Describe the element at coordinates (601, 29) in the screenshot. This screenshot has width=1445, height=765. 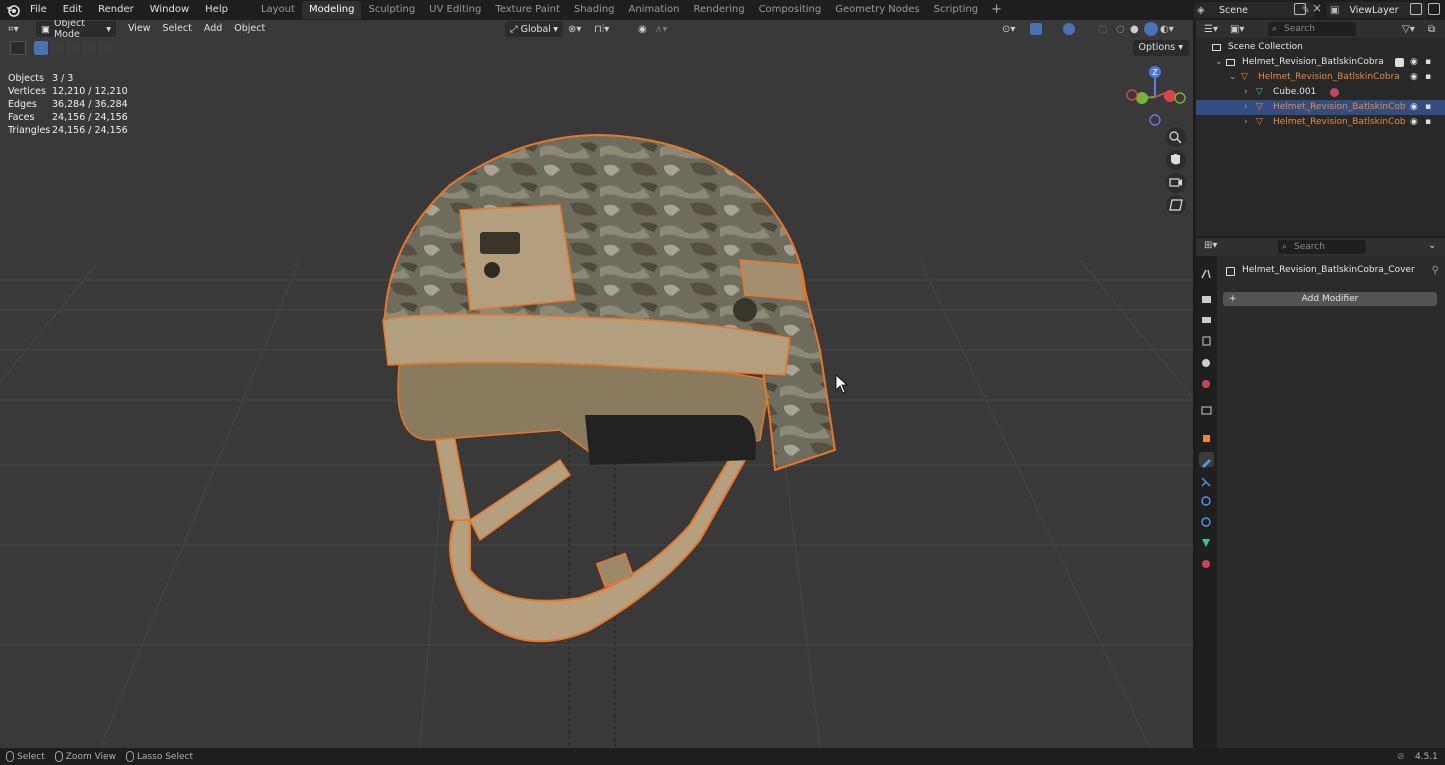
I see `snap-icon: ⊓⫶▾` at that location.